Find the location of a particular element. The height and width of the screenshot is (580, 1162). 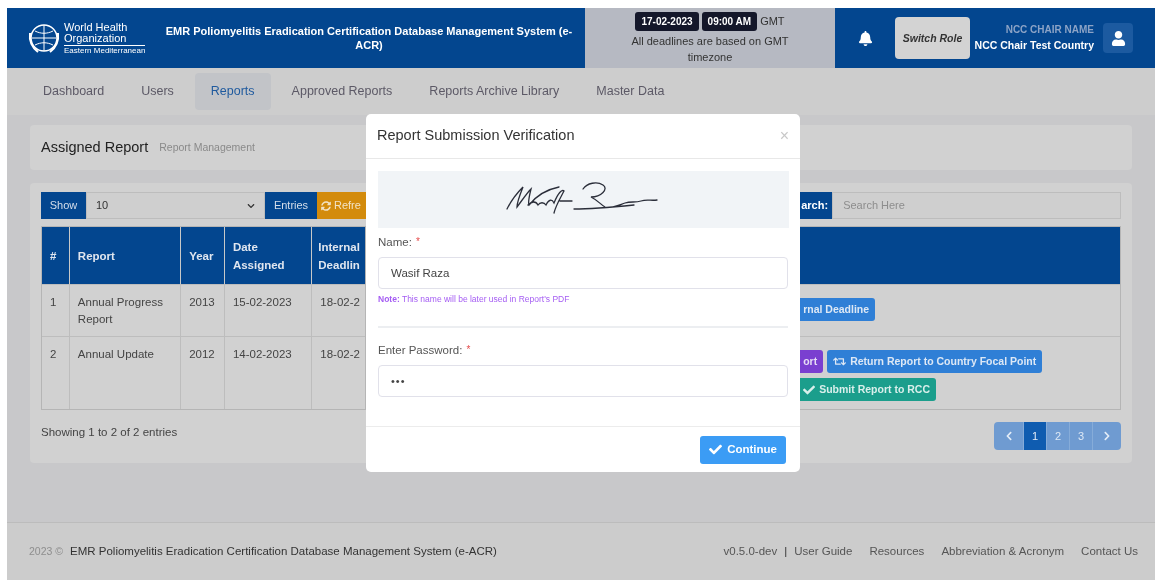

deadline-note: All deadlines are based on GMT timezone is located at coordinates (710, 49).